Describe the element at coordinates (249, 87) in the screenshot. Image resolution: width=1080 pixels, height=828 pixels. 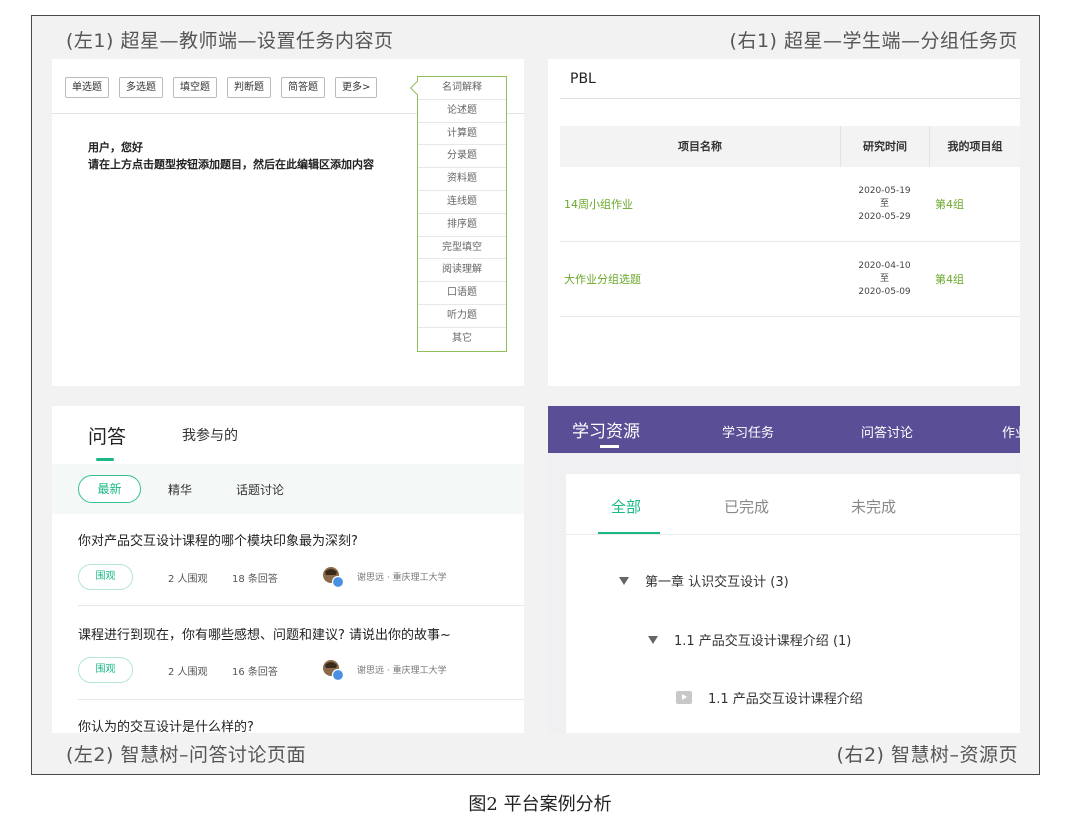
I see `true-false-button: 判断题` at that location.